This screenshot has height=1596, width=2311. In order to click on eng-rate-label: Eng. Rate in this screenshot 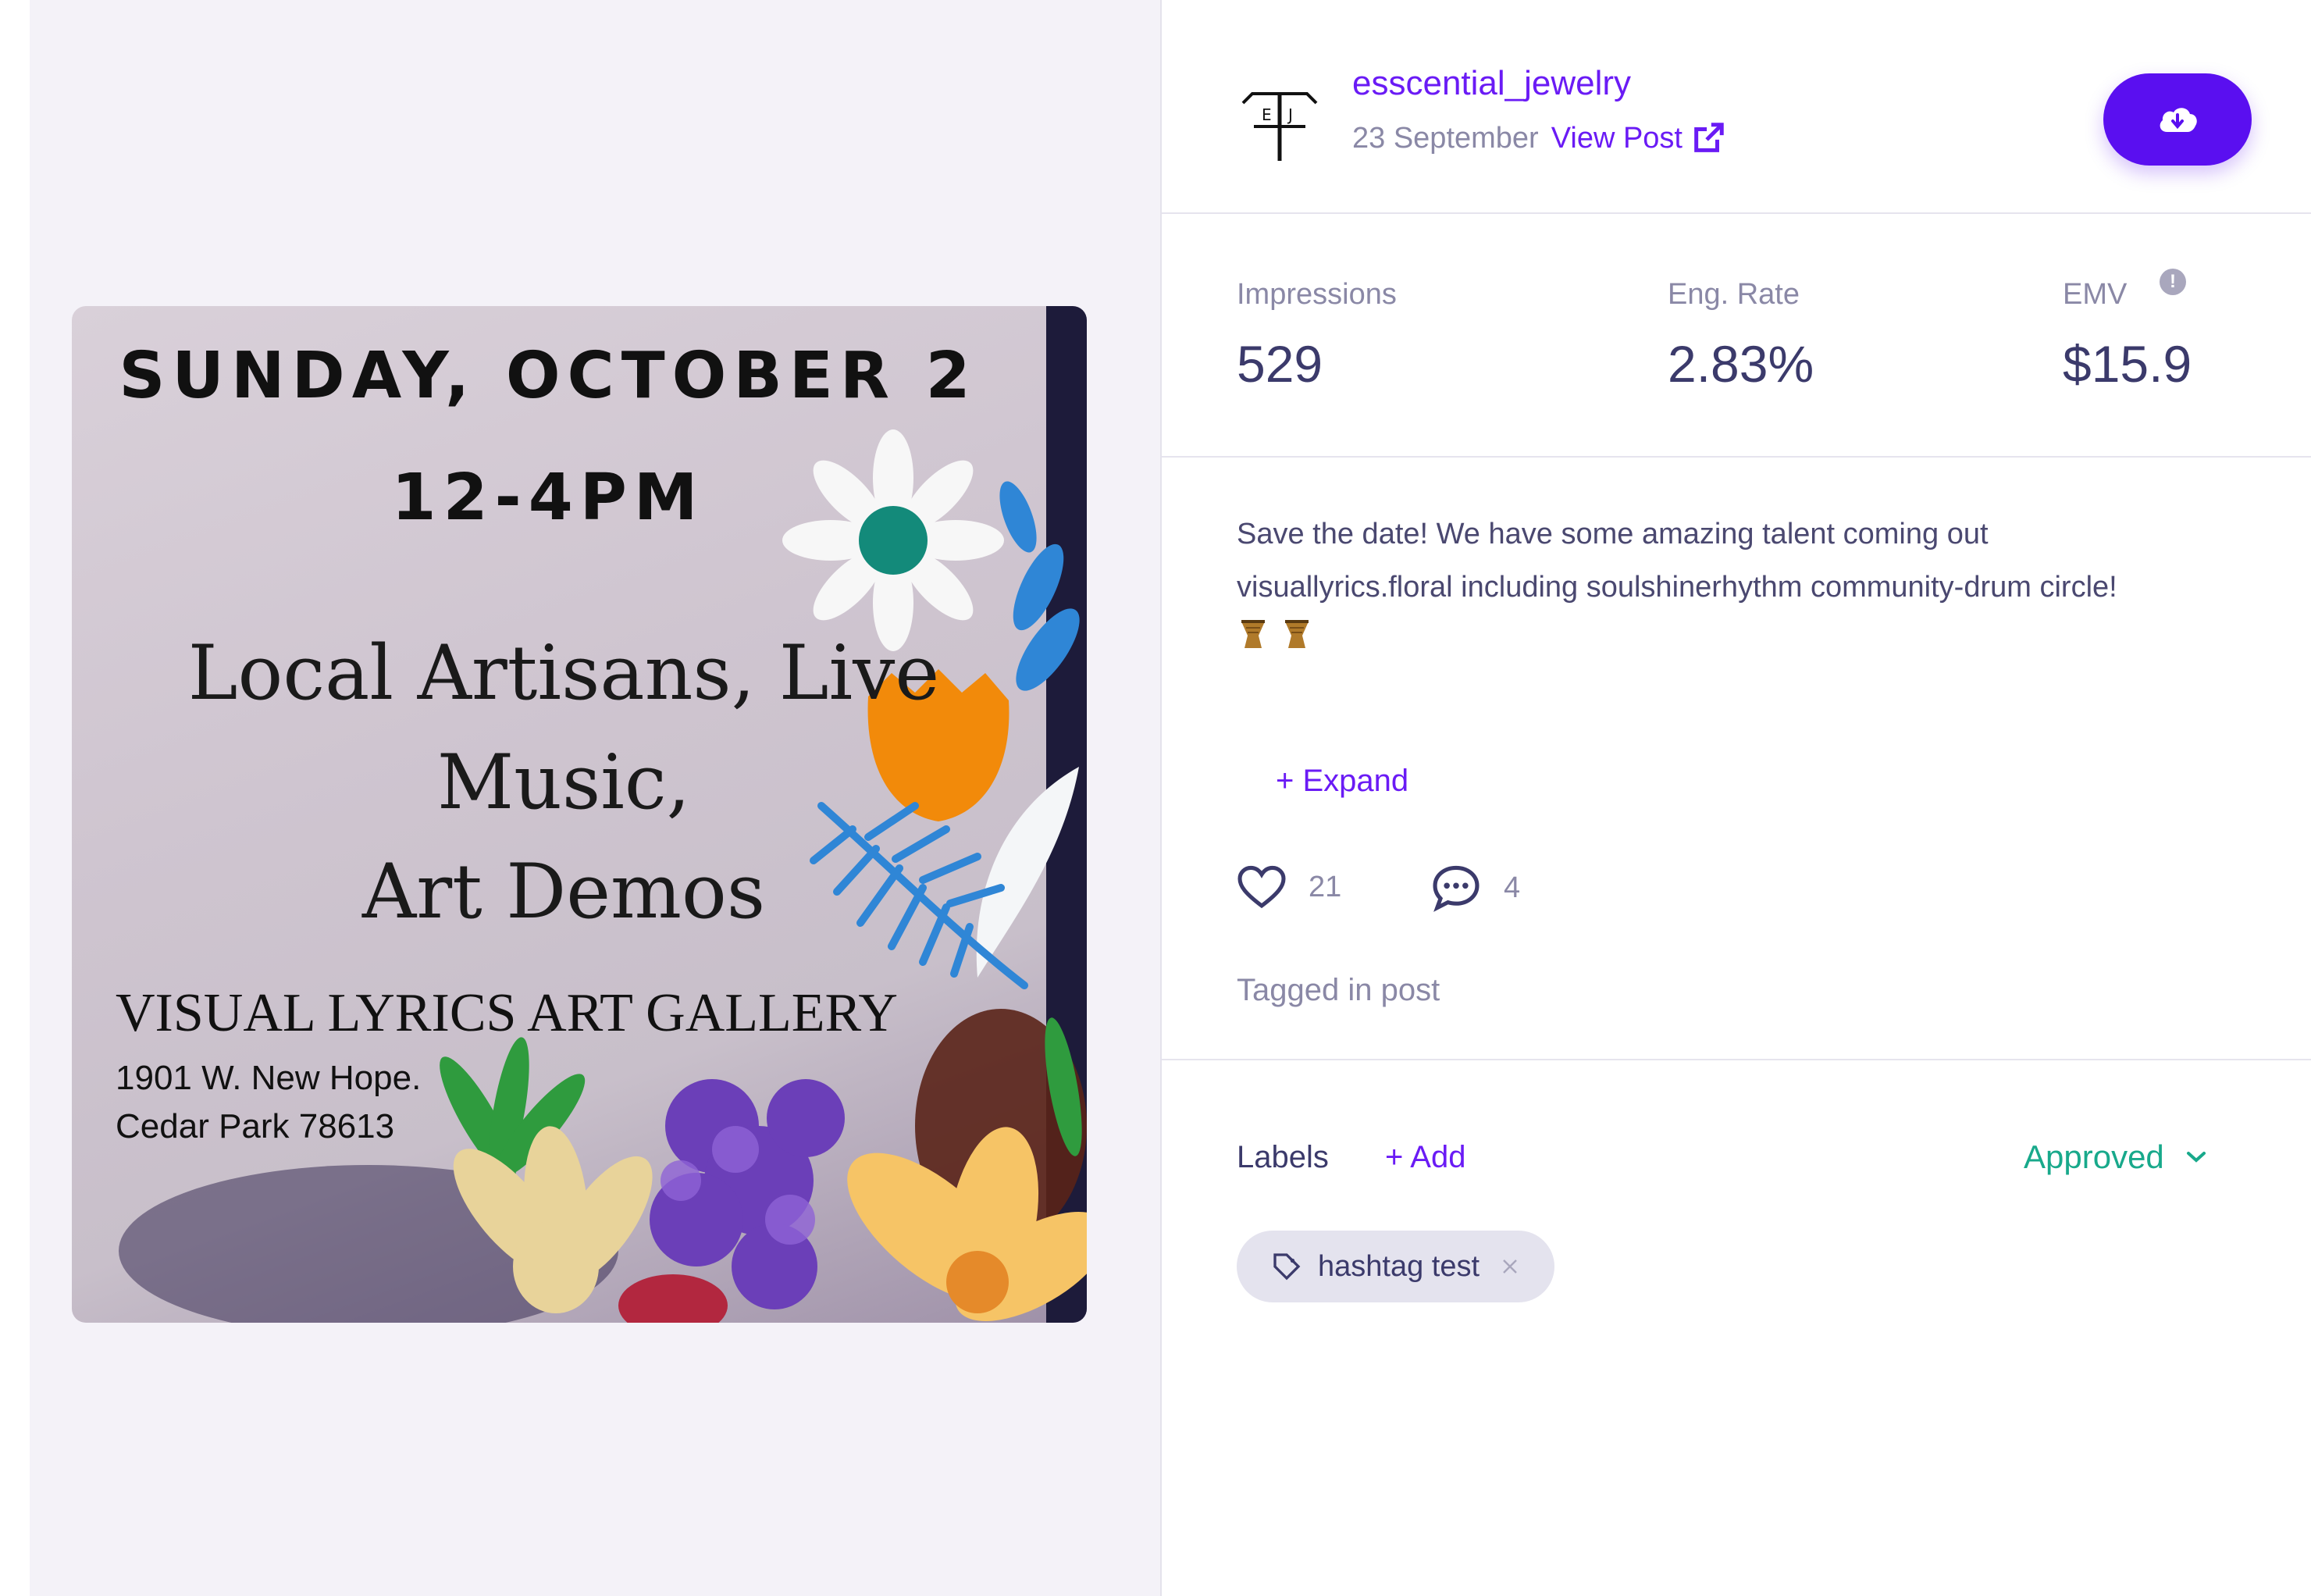, I will do `click(1734, 294)`.